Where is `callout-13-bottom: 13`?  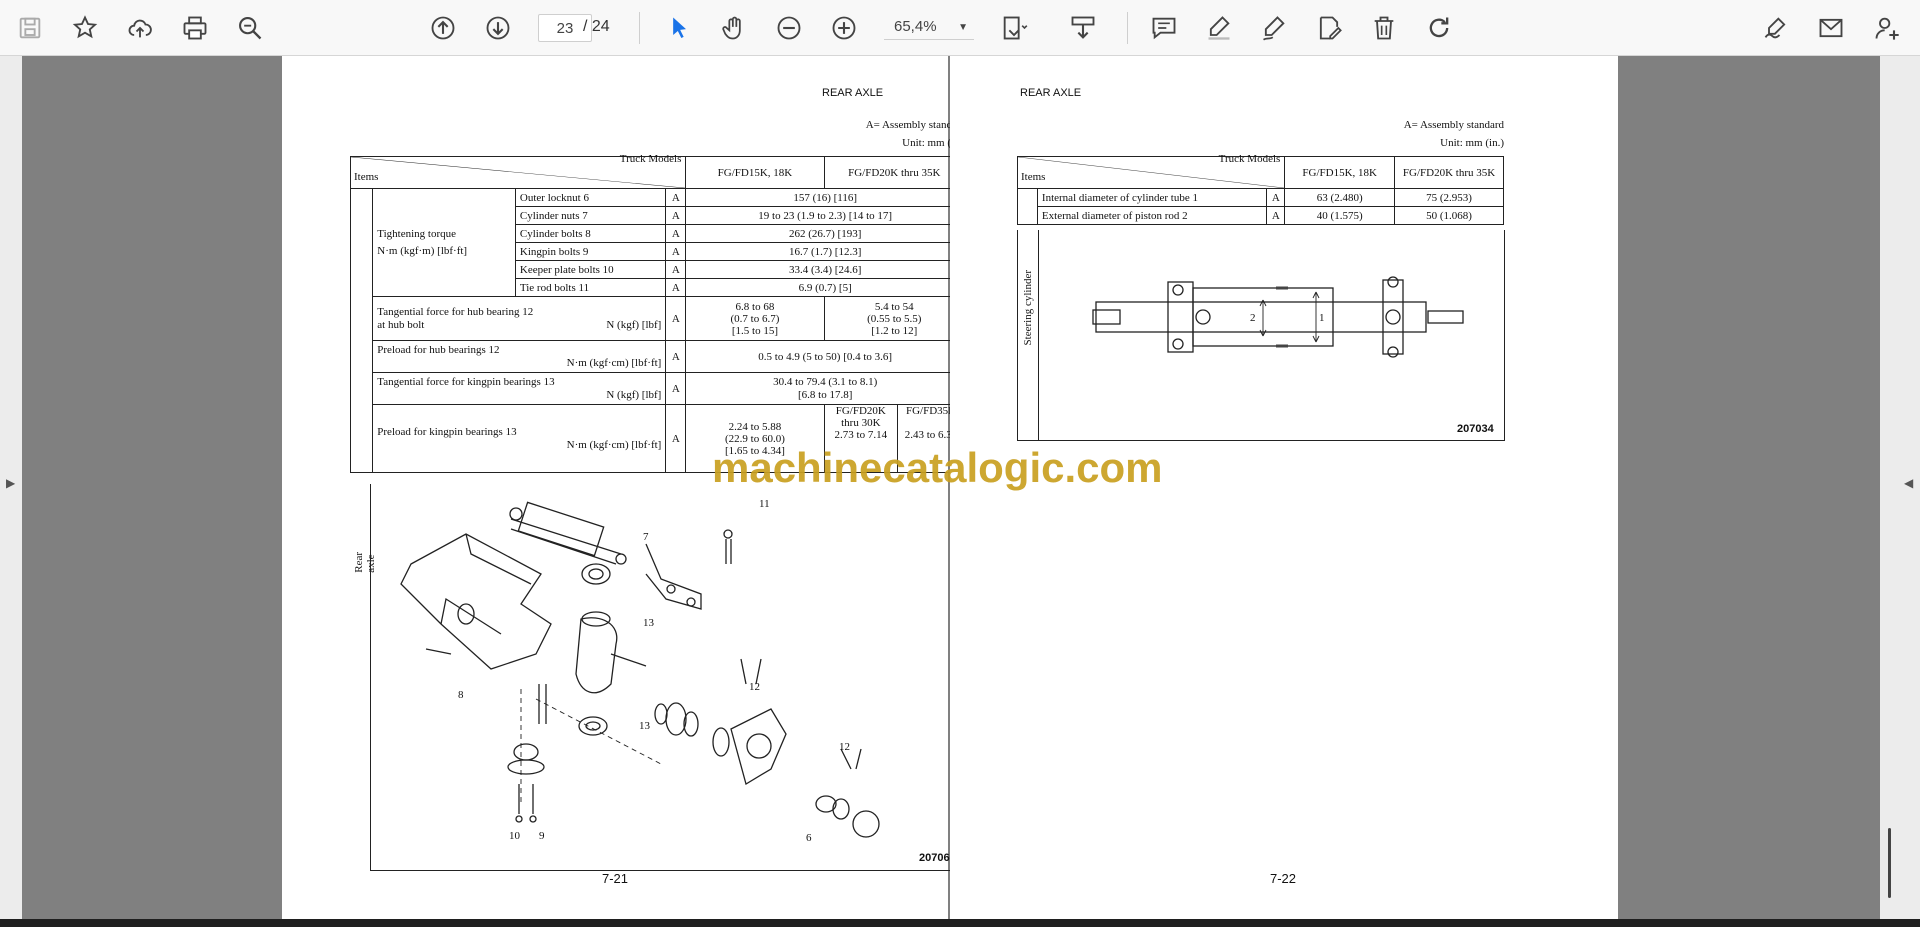
callout-13-bottom: 13 is located at coordinates (644, 726).